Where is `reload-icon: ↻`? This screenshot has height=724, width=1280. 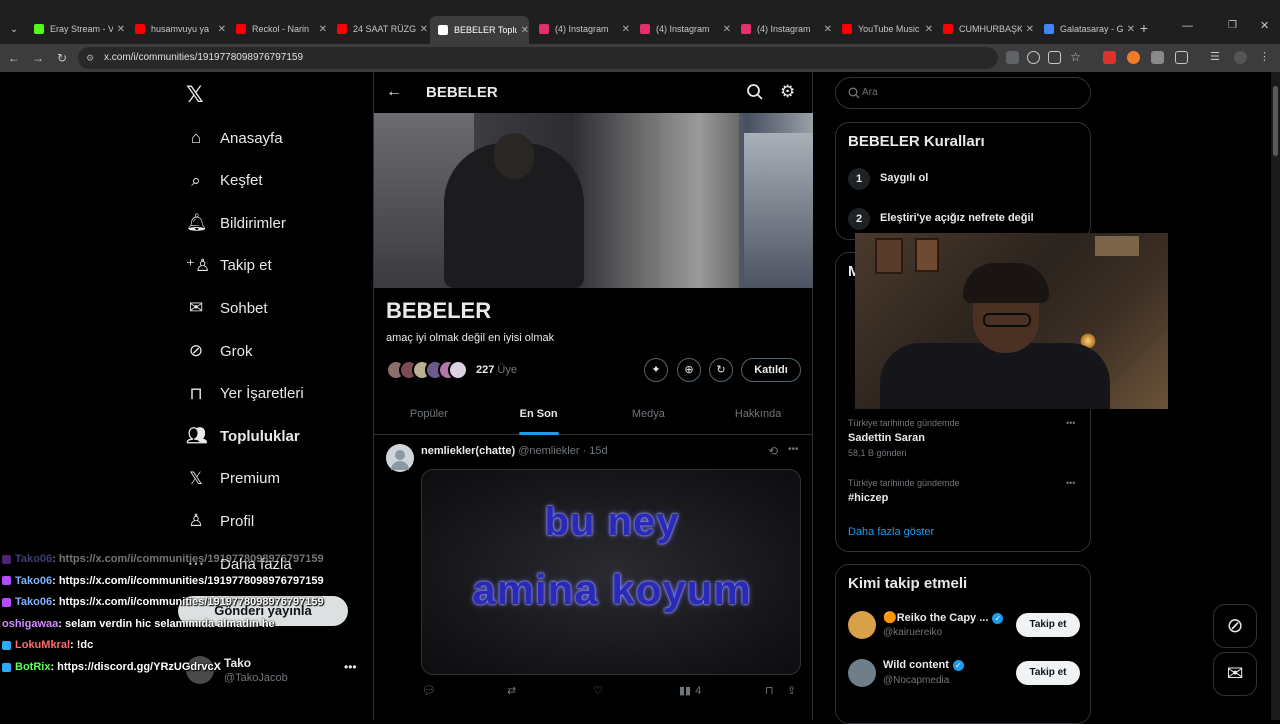
reload-icon: ↻ is located at coordinates (62, 58).